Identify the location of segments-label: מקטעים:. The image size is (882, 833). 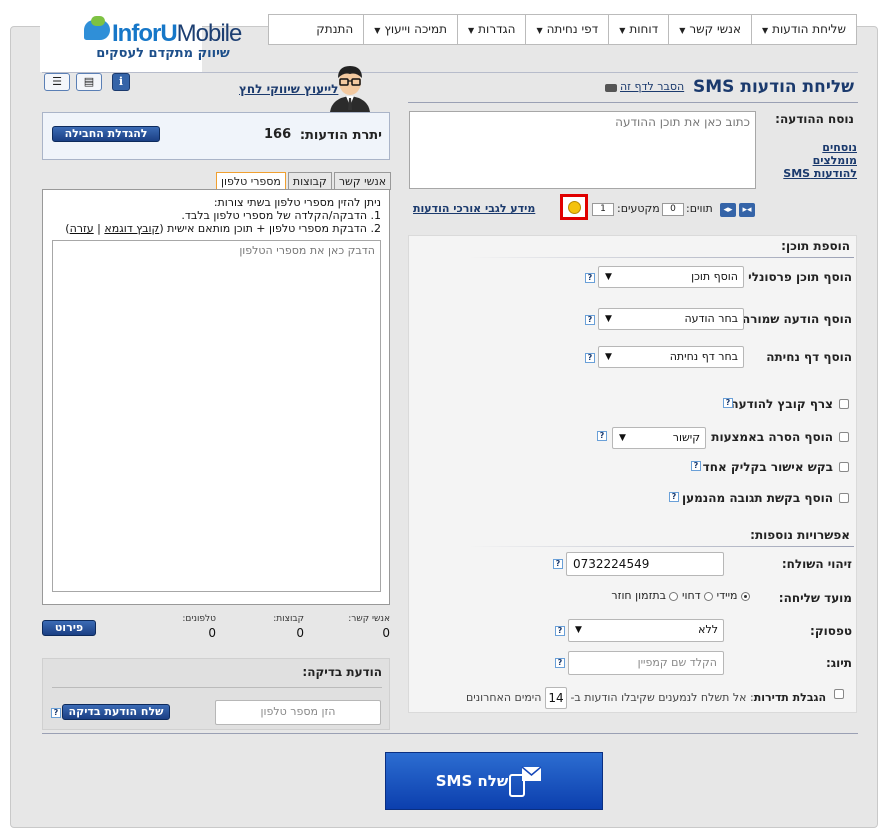
(638, 208).